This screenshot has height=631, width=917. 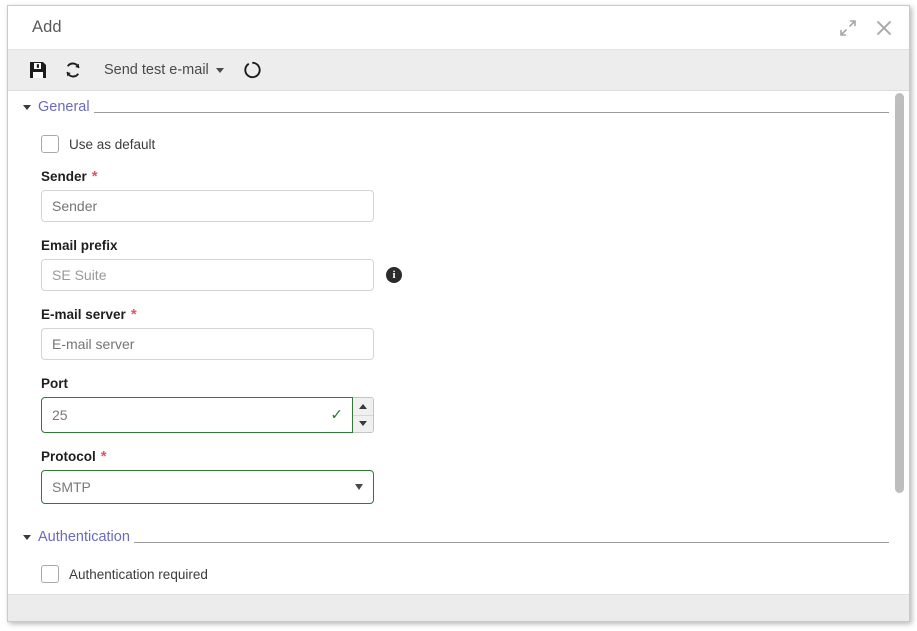 I want to click on sender-field: Sender *, so click(x=475, y=195).